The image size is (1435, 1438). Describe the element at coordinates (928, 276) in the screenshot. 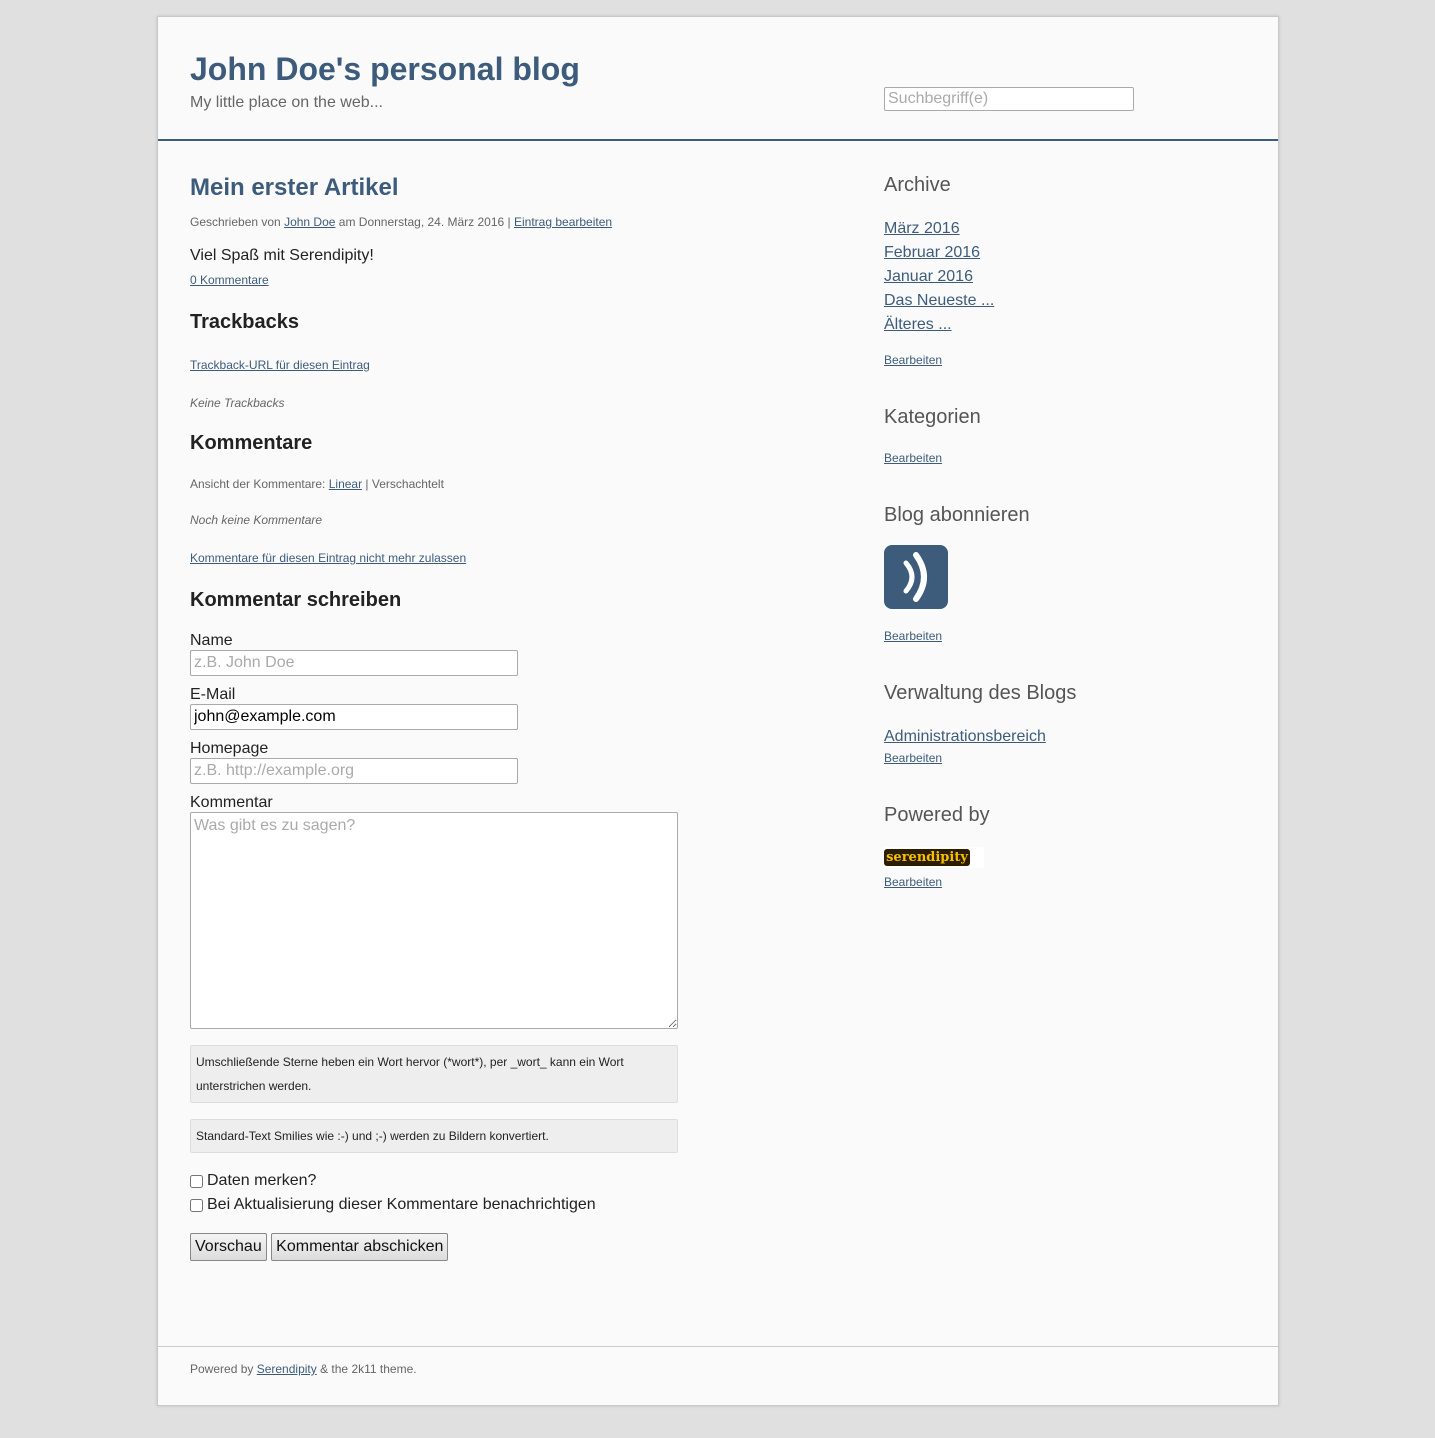

I see `archive-item-januar-2016: Januar 2016` at that location.